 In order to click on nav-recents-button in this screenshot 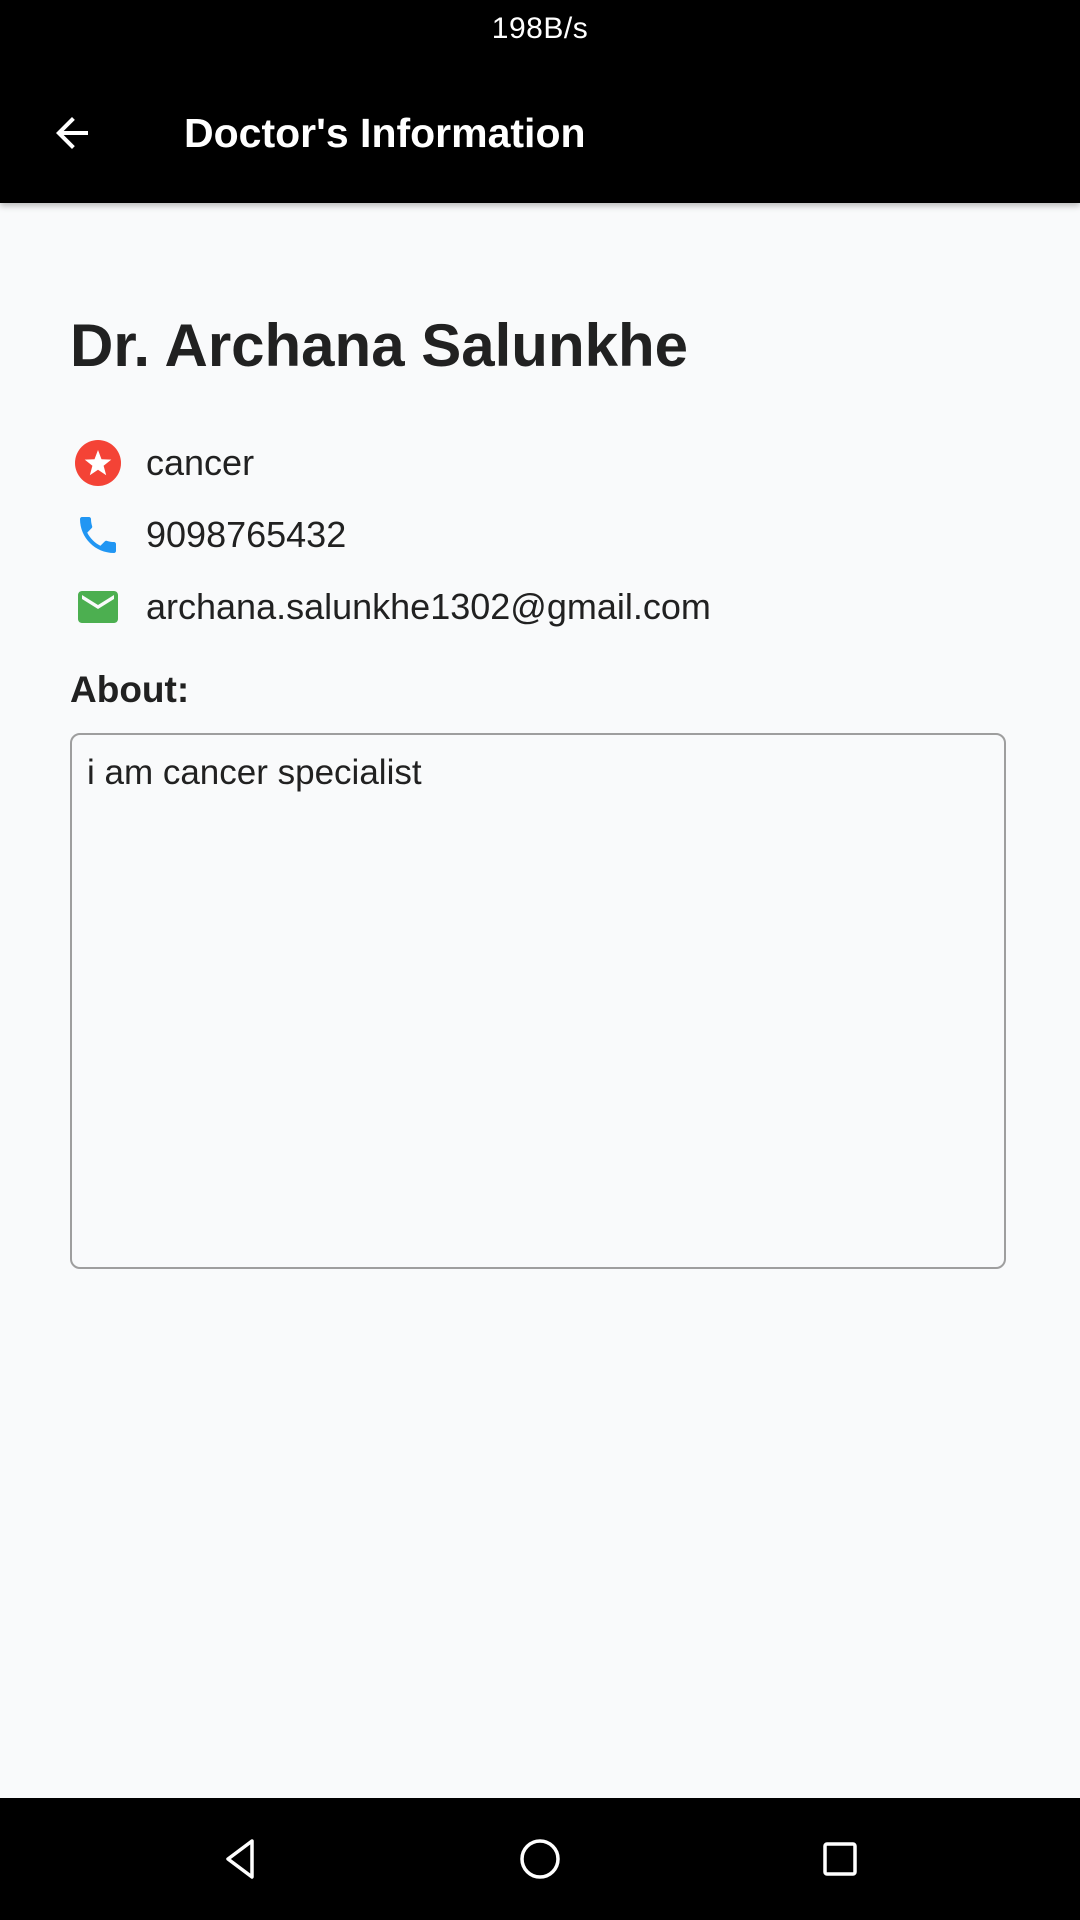, I will do `click(840, 1859)`.